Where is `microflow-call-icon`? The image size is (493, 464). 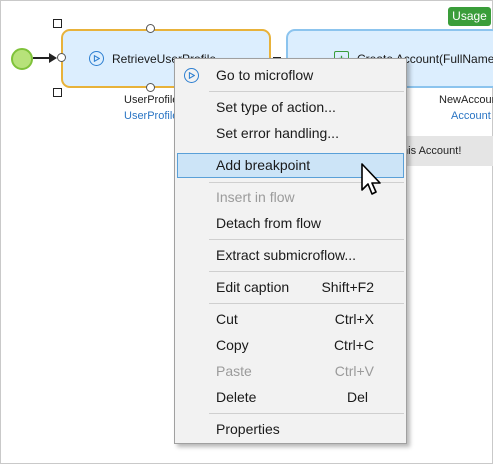
microflow-call-icon is located at coordinates (96, 58).